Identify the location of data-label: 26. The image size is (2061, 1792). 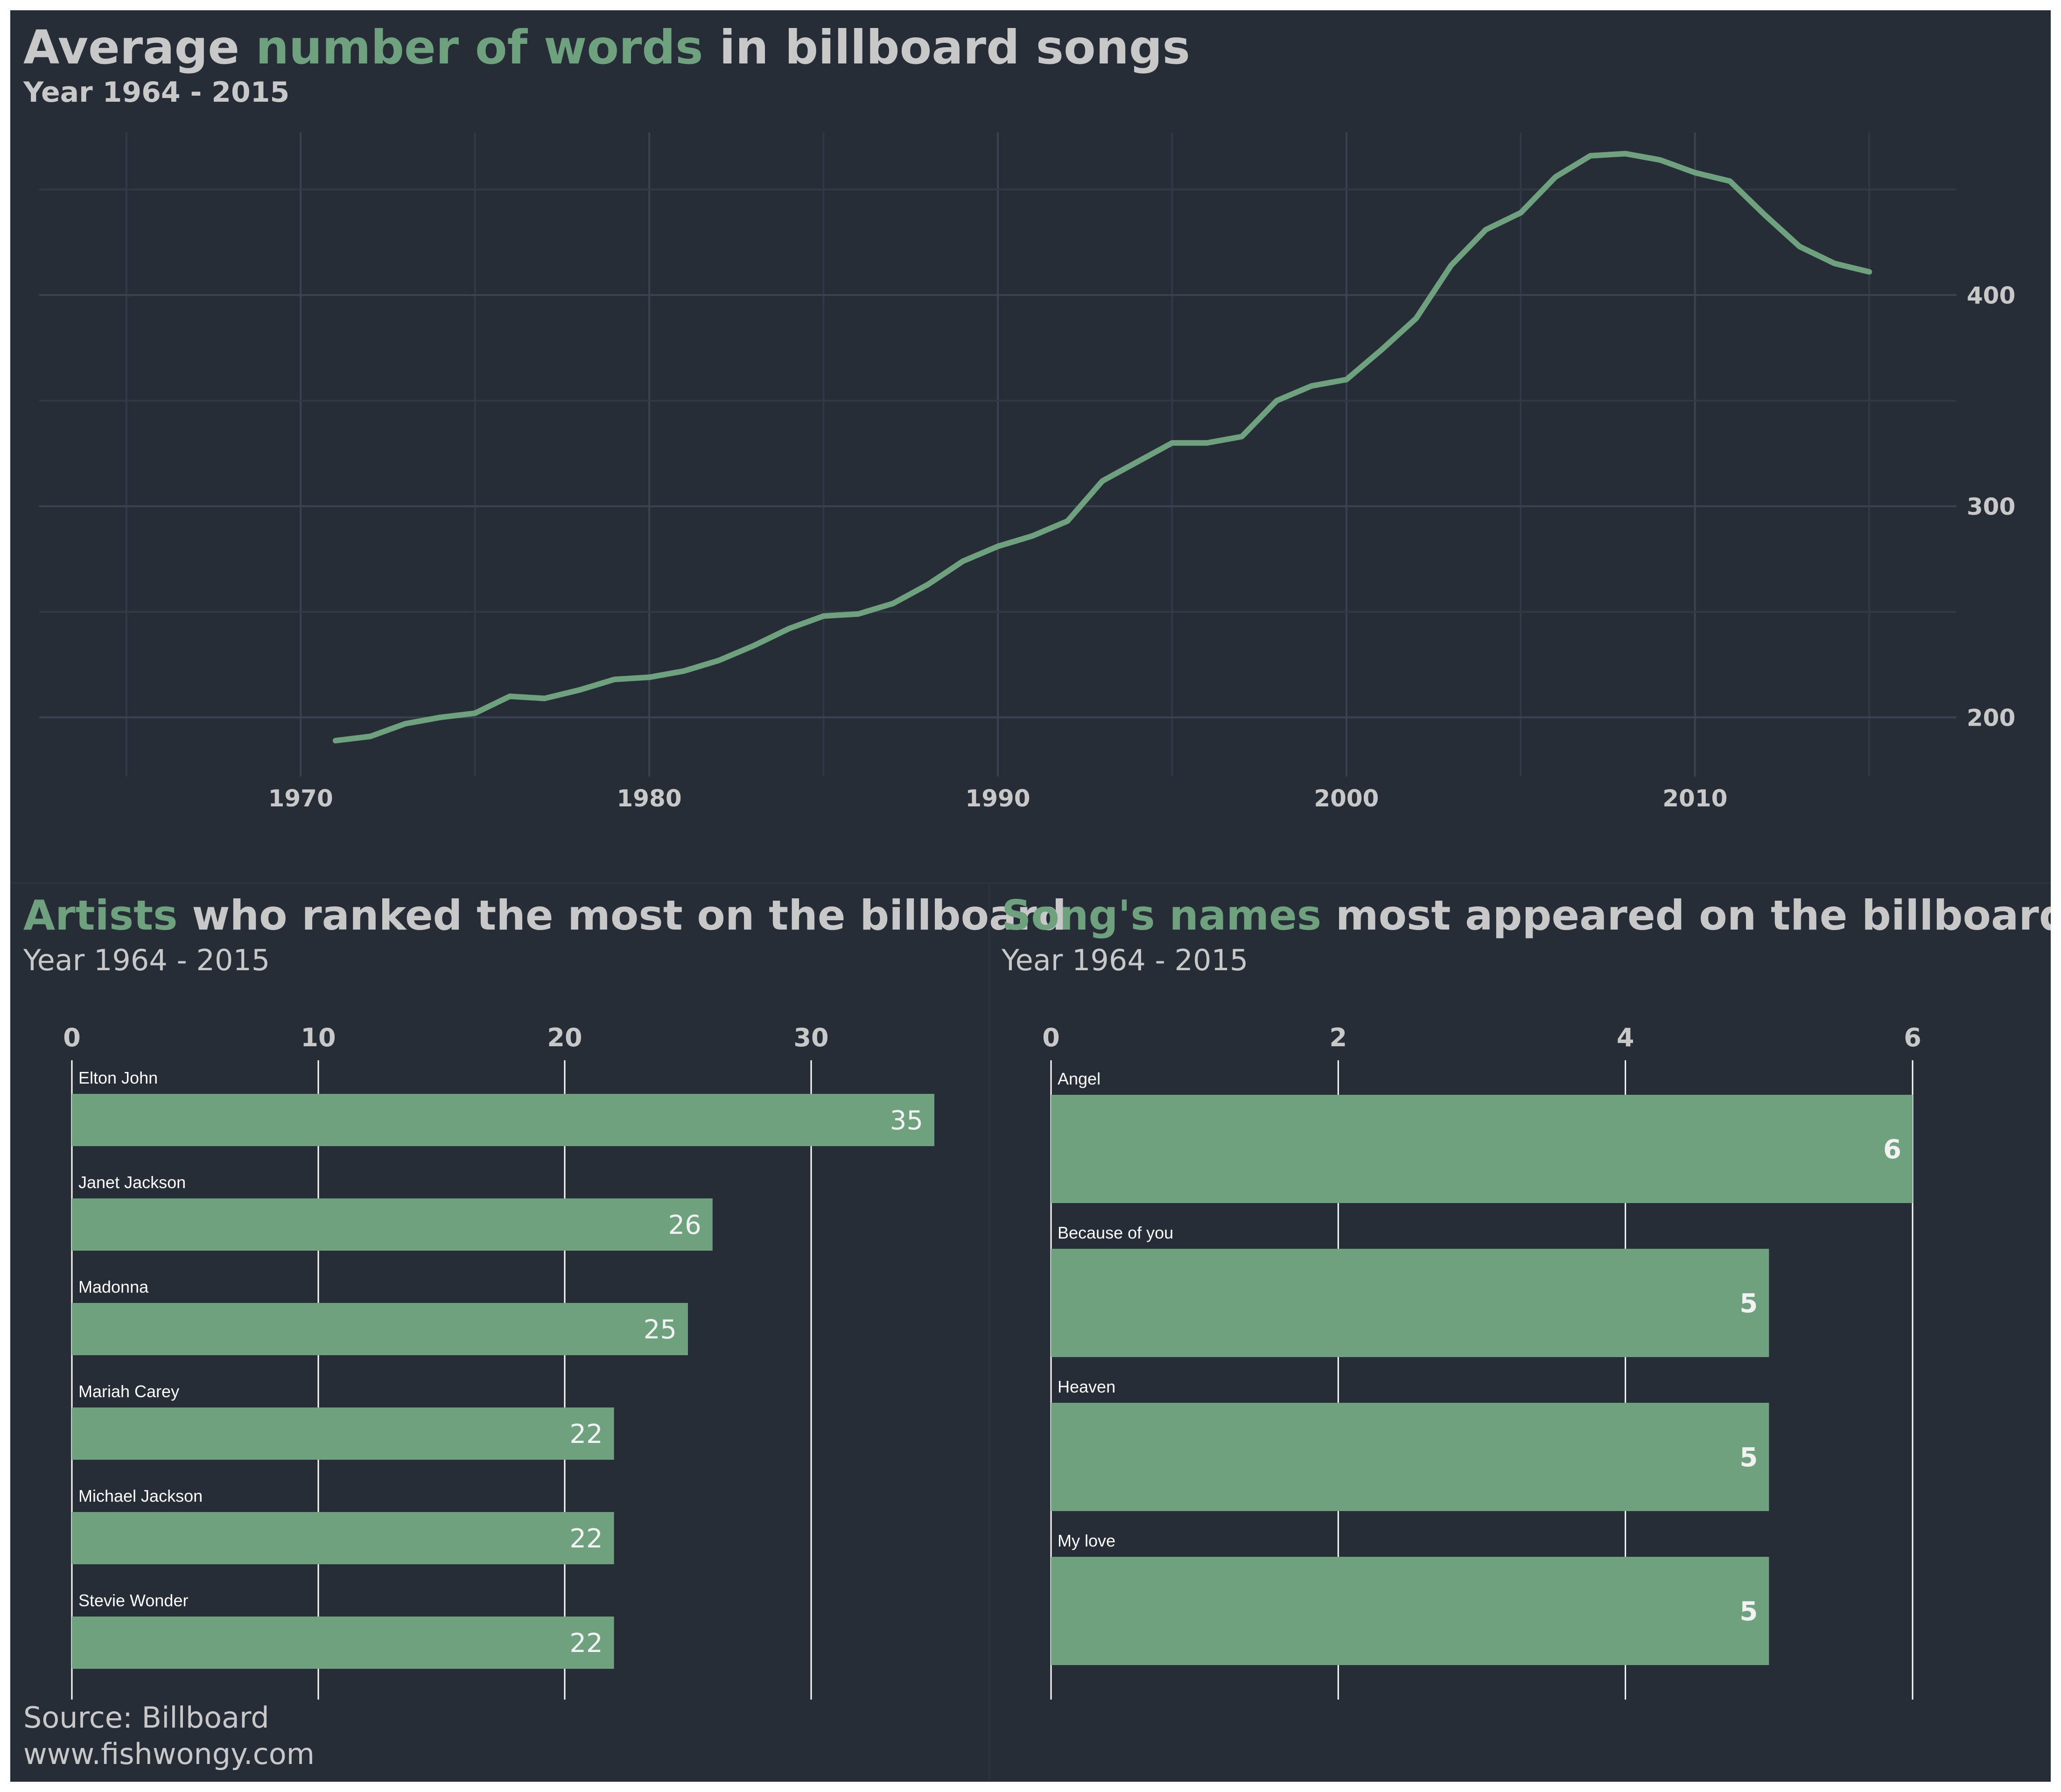
(684, 1225).